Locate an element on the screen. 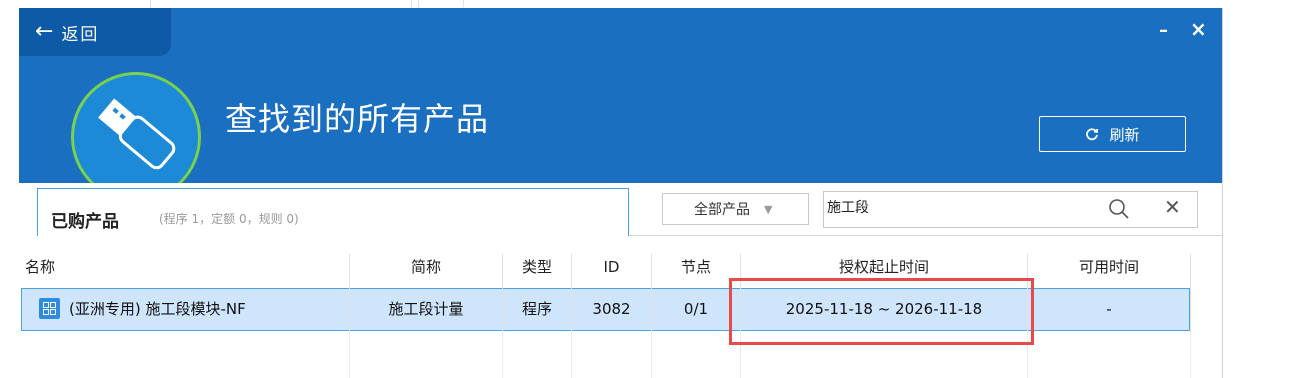  tab-counts: (程序 1，定额 0，规则 0) is located at coordinates (229, 219).